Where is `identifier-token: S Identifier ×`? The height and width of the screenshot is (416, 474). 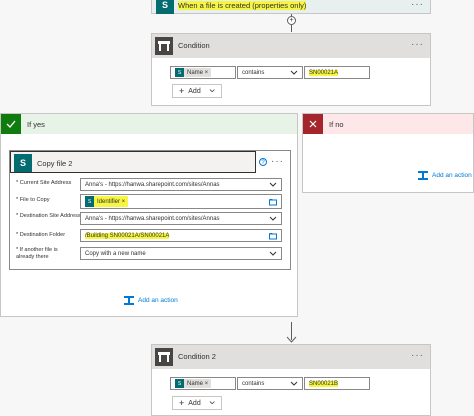 identifier-token: S Identifier × is located at coordinates (107, 201).